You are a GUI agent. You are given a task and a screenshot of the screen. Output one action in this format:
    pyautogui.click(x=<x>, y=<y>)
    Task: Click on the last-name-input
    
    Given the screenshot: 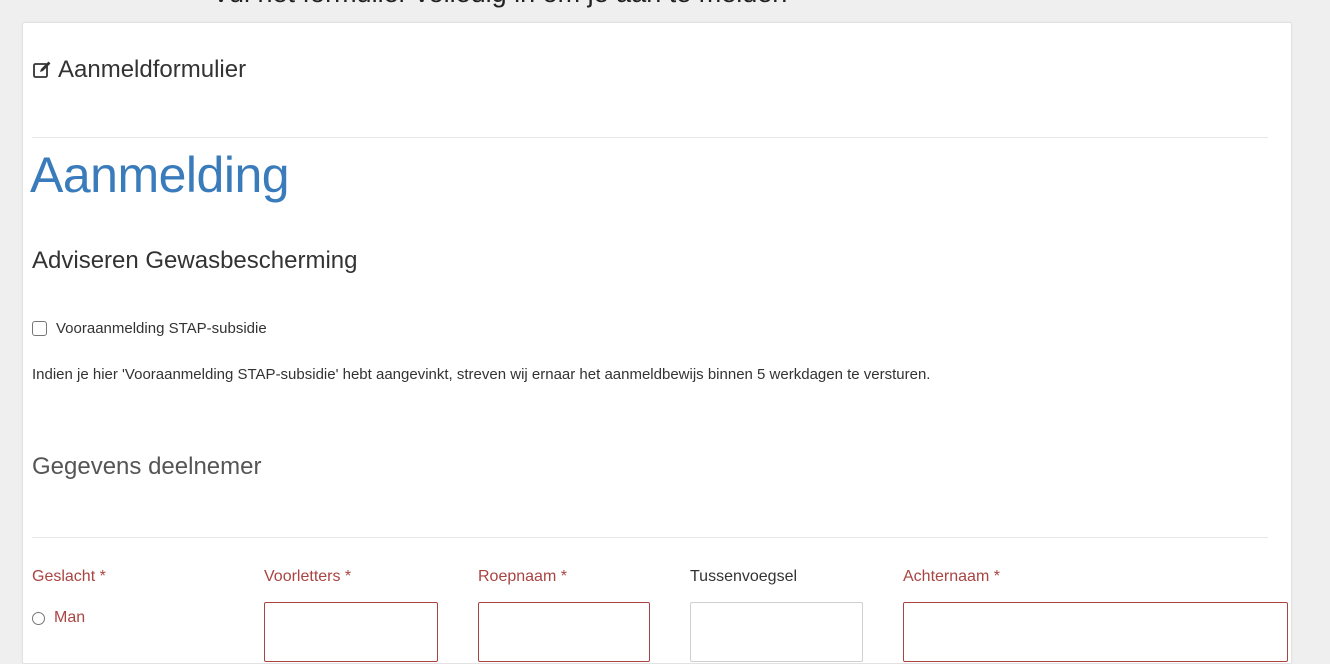 What is the action you would take?
    pyautogui.click(x=1095, y=632)
    